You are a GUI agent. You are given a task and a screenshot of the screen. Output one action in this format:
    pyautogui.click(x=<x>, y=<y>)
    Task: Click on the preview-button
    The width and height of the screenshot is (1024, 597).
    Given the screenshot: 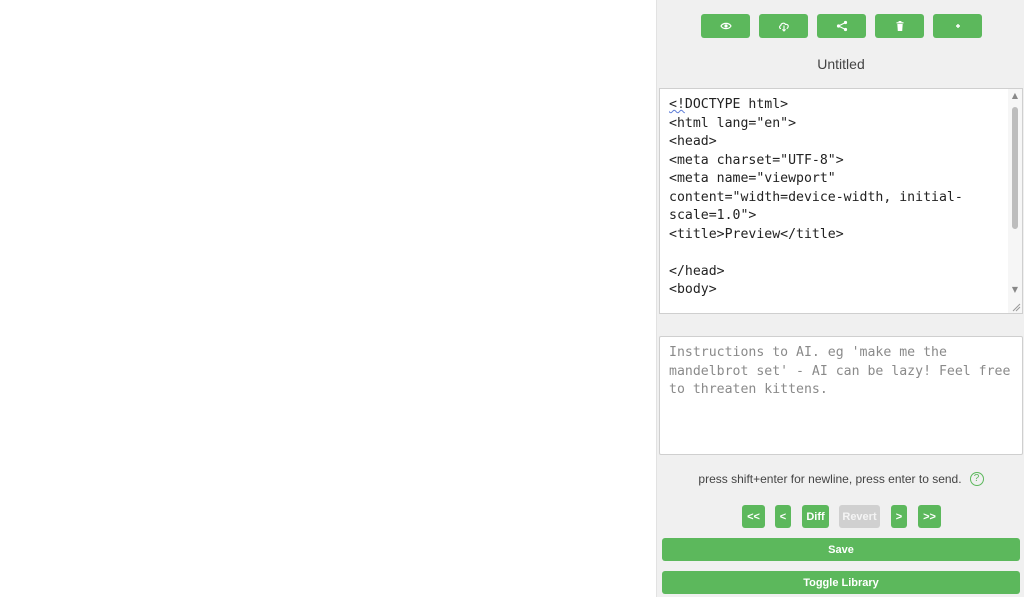 What is the action you would take?
    pyautogui.click(x=725, y=26)
    